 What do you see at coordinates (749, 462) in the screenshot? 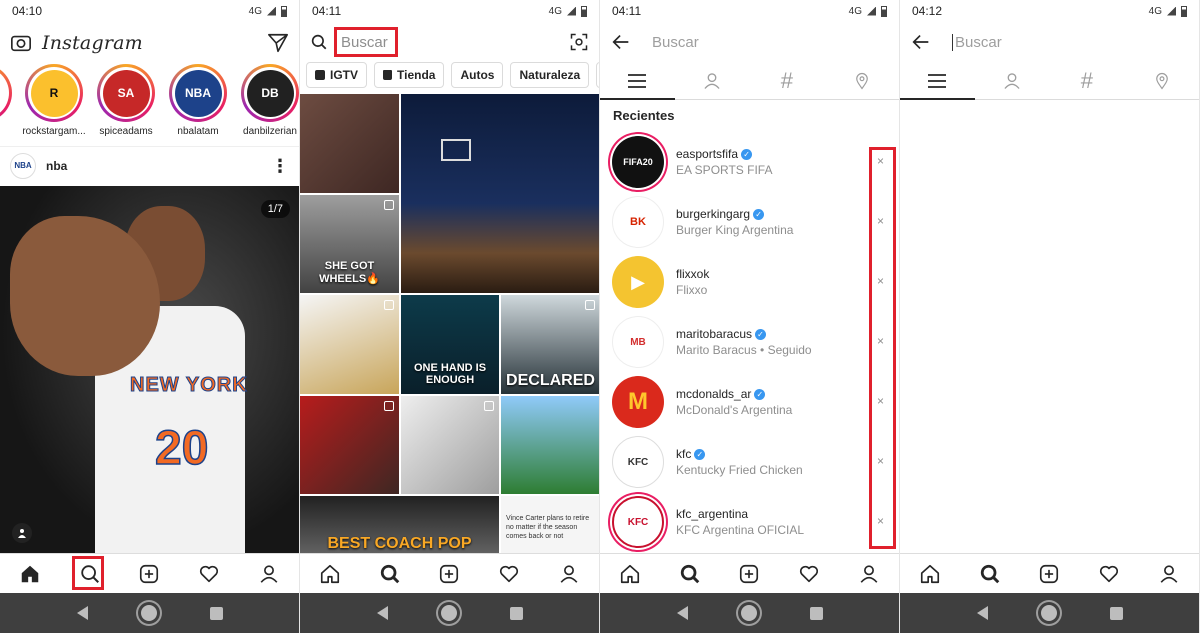
I see `list-item: KFC kfc ✓ Kentucky Fried Chicken ×` at bounding box center [749, 462].